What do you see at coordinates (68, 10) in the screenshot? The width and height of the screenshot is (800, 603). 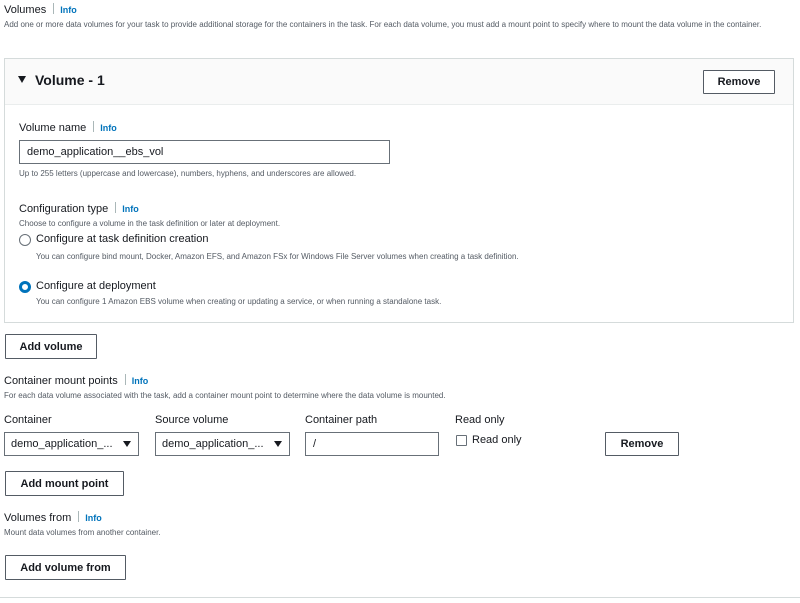 I see `volumes-info-link: Info` at bounding box center [68, 10].